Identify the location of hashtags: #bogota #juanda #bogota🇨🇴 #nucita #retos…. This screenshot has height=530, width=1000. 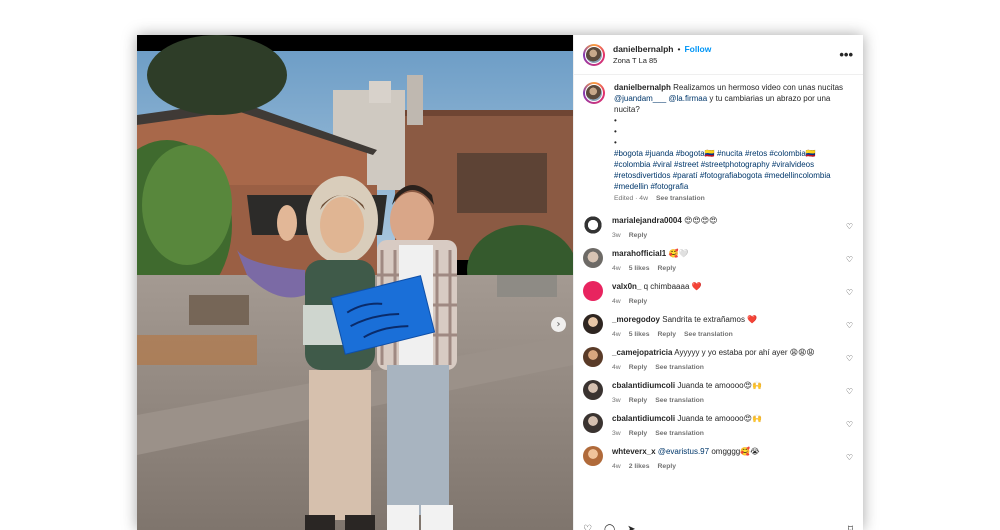
(733, 170).